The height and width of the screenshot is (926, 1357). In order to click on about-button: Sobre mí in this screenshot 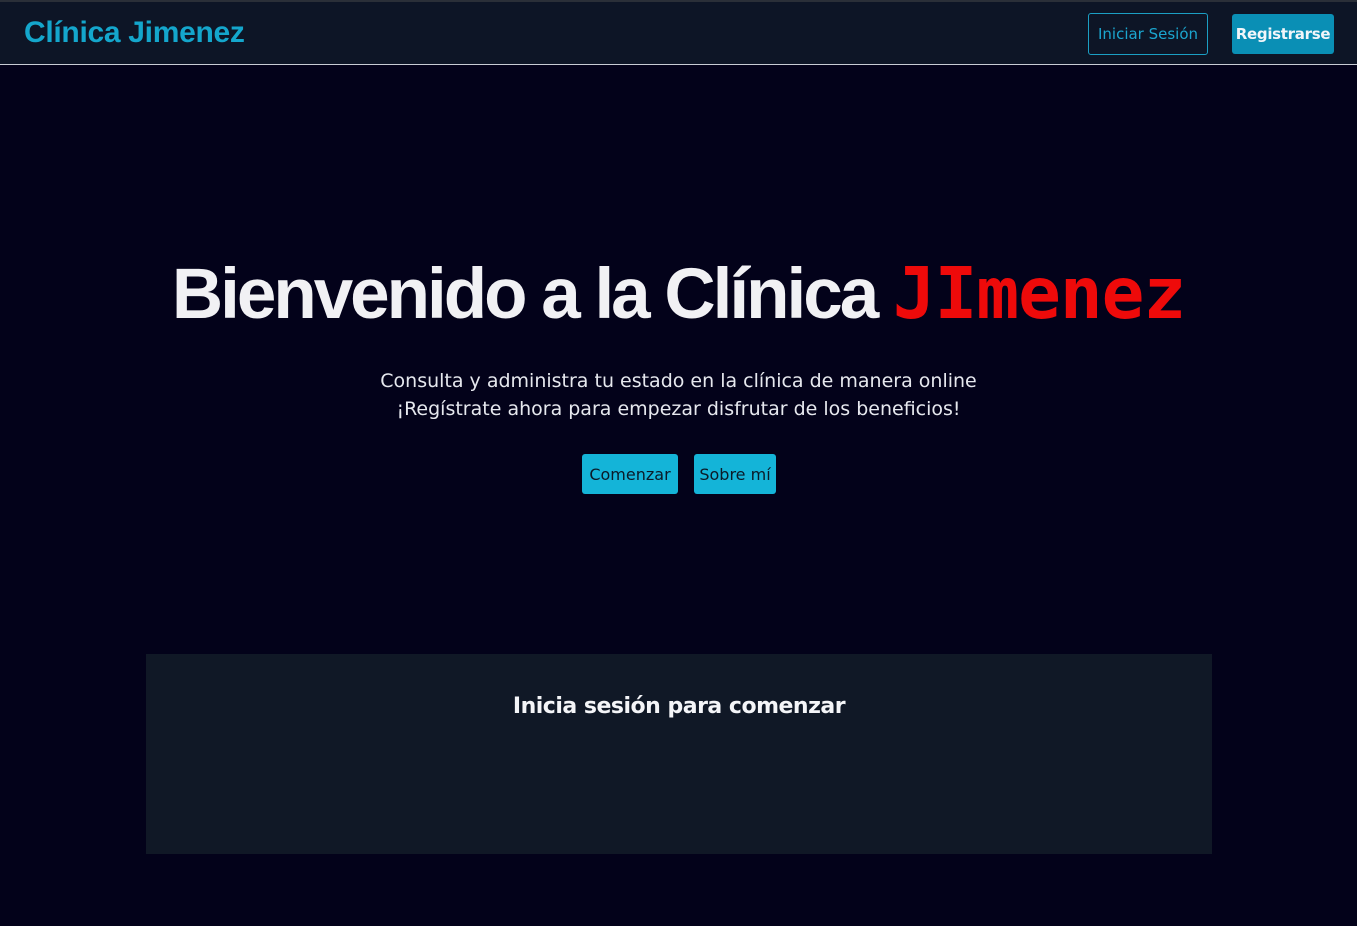, I will do `click(735, 474)`.